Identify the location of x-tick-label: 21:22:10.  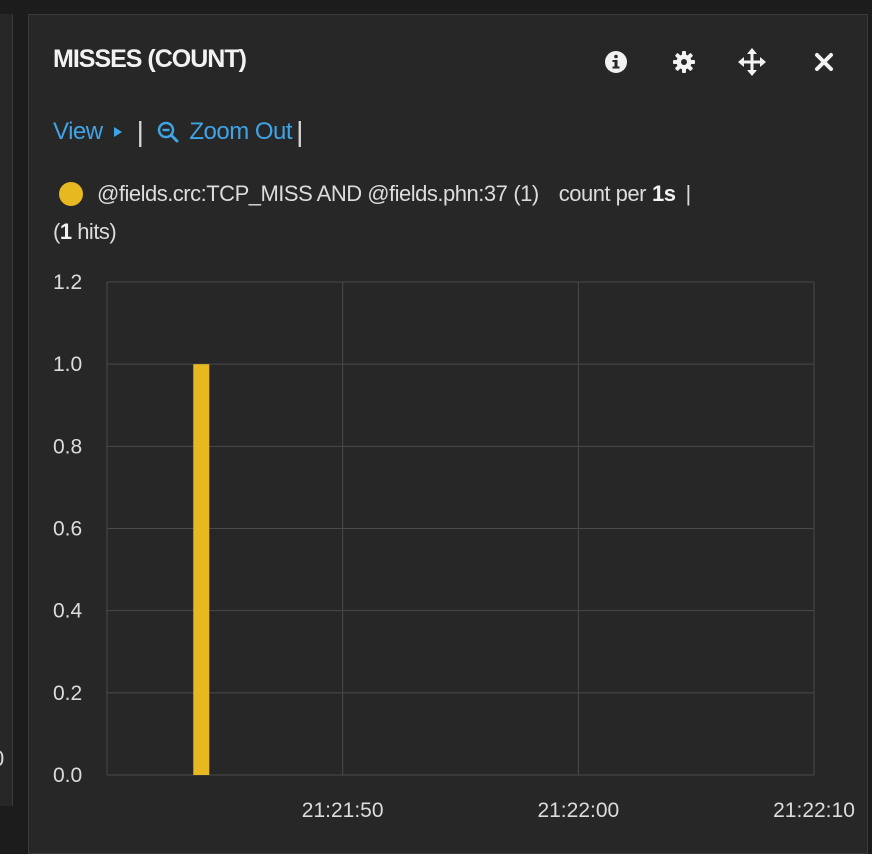
(814, 810).